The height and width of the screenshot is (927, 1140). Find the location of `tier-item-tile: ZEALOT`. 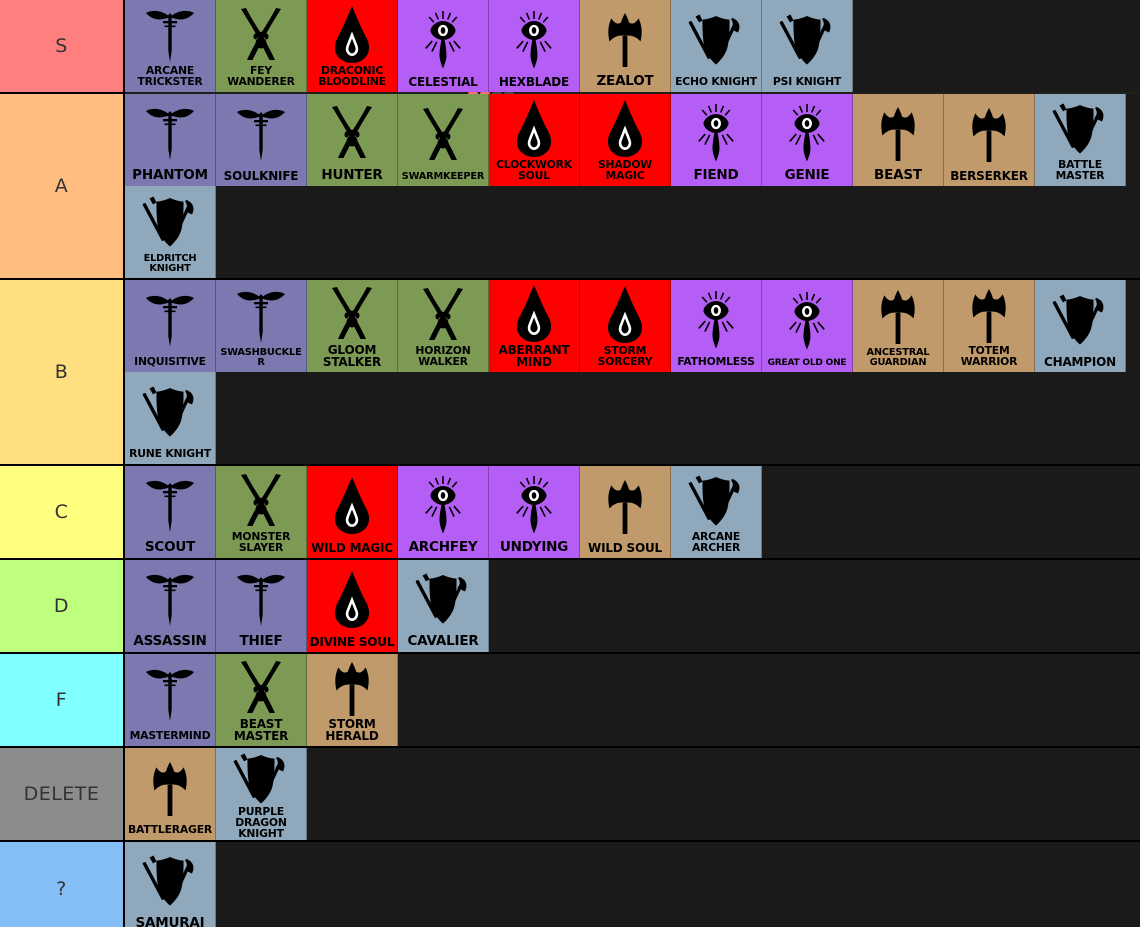

tier-item-tile: ZEALOT is located at coordinates (625, 46).